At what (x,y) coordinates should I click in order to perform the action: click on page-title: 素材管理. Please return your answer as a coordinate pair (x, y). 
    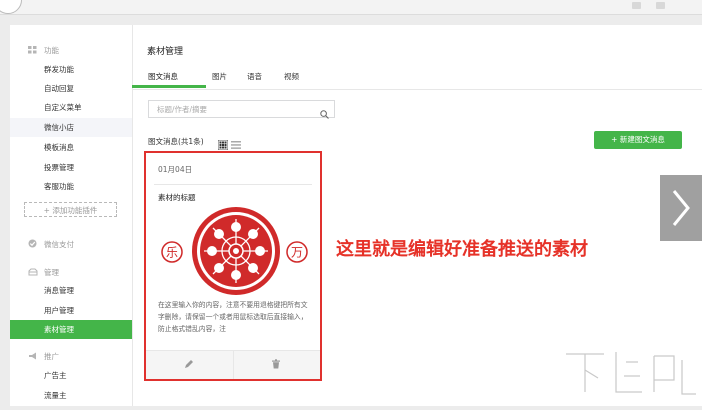
    Looking at the image, I should click on (165, 52).